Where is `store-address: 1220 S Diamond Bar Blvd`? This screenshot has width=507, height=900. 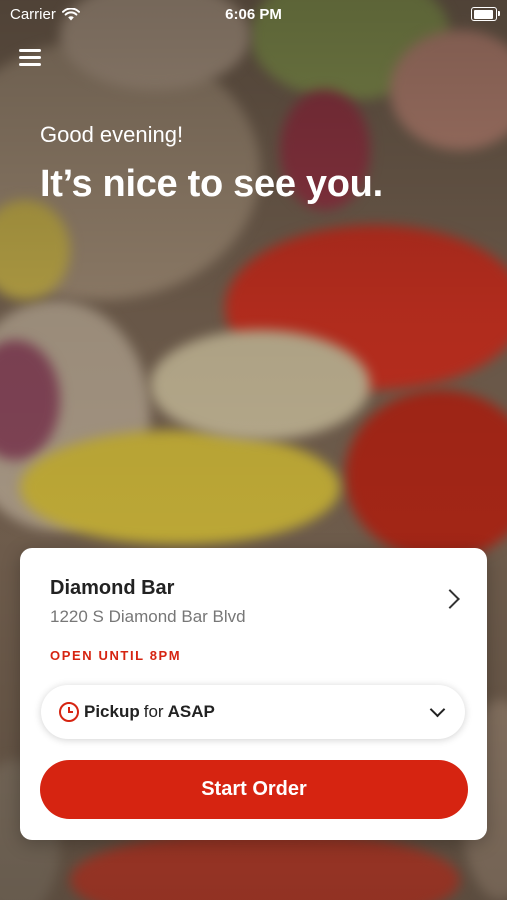
store-address: 1220 S Diamond Bar Blvd is located at coordinates (148, 616).